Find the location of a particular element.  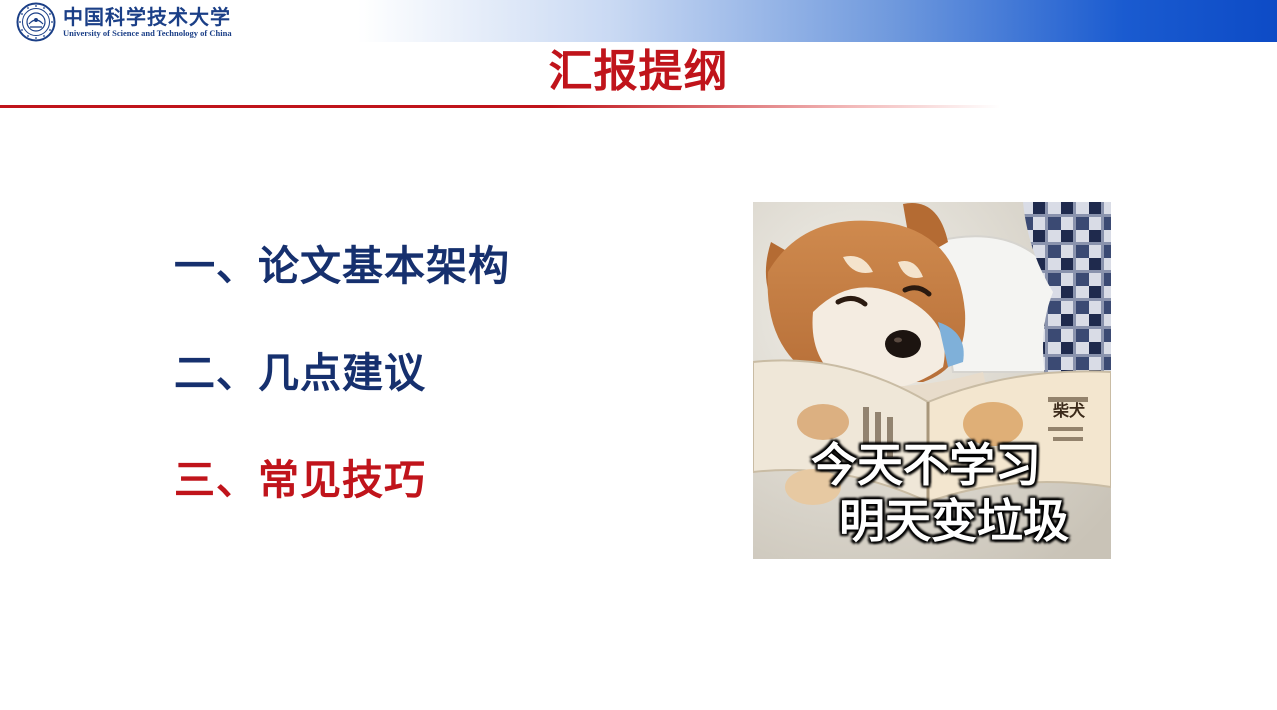

title-underline is located at coordinates (500, 106).